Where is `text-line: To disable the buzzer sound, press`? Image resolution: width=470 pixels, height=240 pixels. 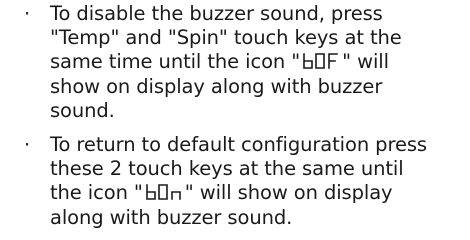
text-line: To disable the buzzer sound, press is located at coordinates (216, 13).